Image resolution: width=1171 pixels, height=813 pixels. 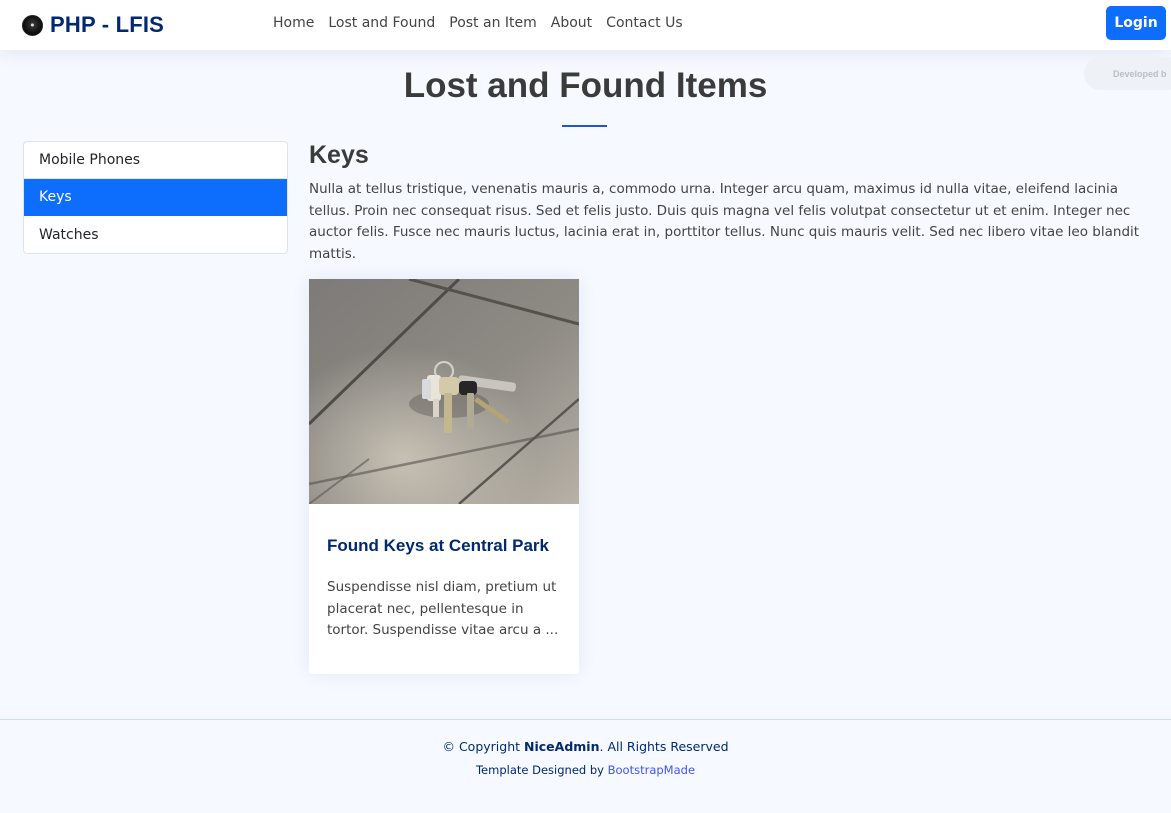 I want to click on title-underline, so click(x=584, y=126).